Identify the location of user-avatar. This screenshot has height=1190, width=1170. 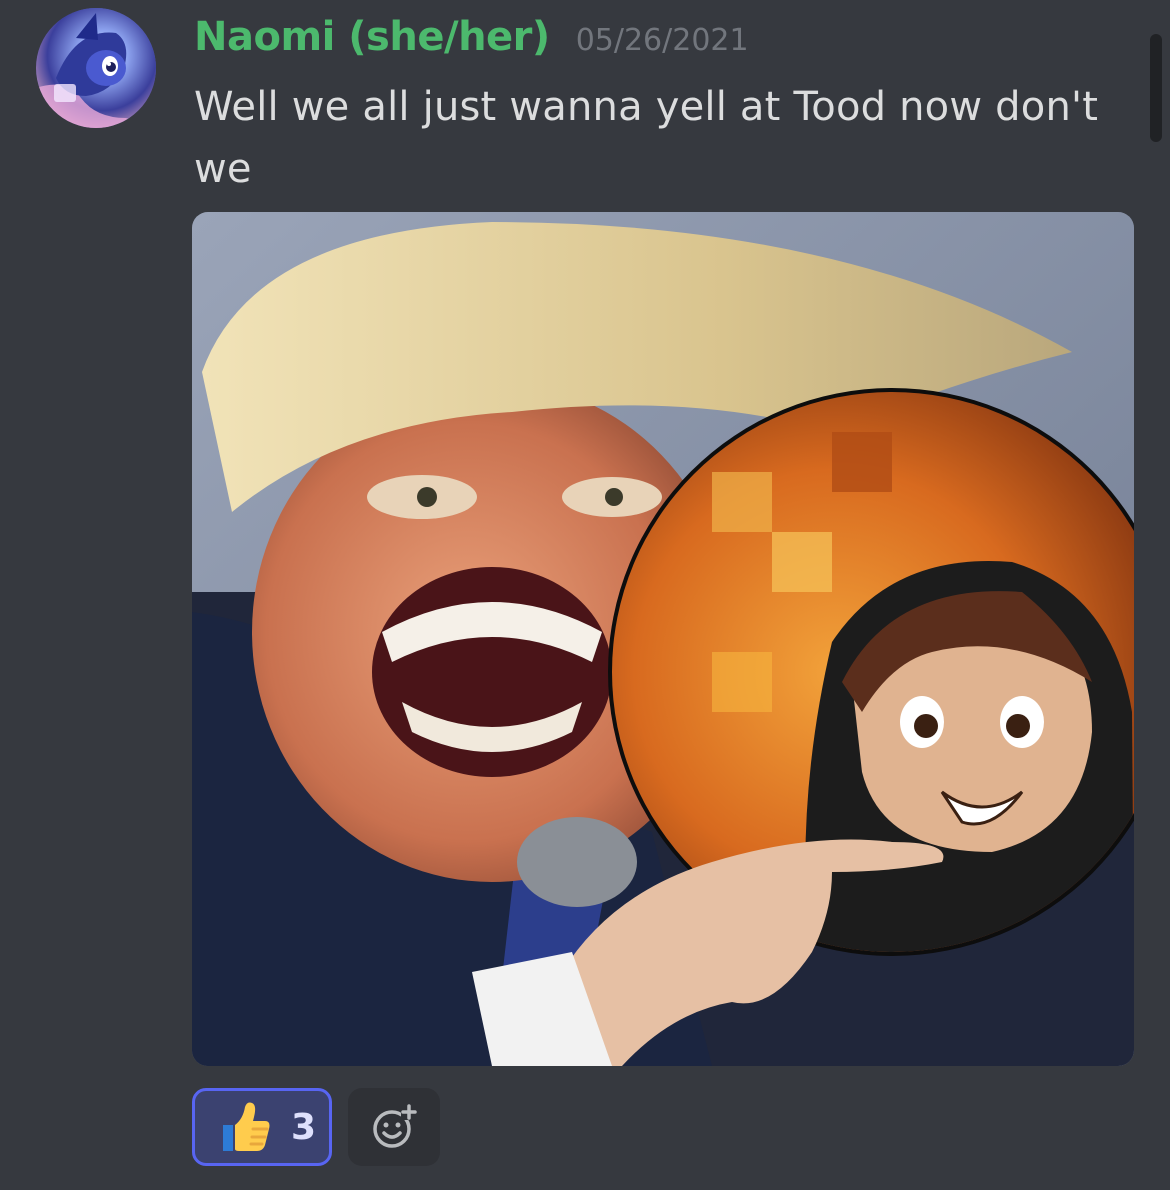
(96, 68).